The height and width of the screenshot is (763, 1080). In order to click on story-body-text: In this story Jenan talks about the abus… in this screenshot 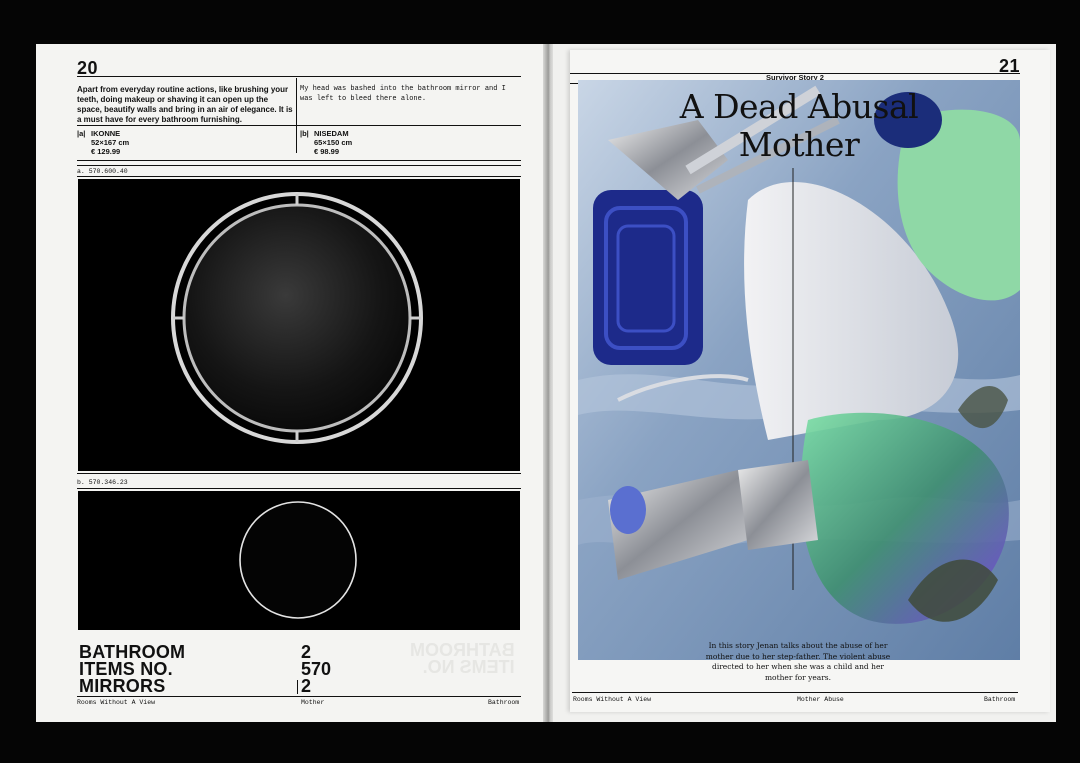, I will do `click(798, 661)`.